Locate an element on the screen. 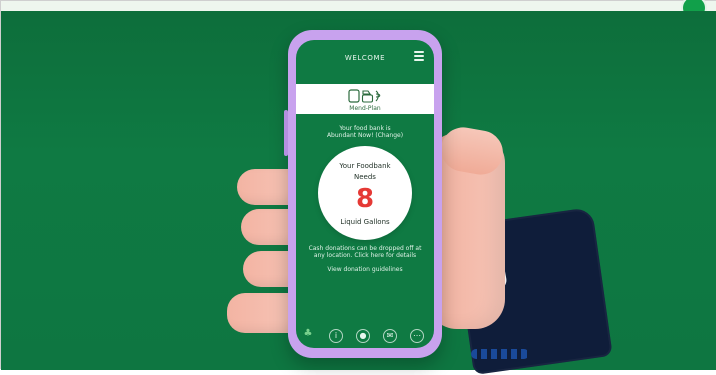 The image size is (716, 375). logo-card: Mend-Plan is located at coordinates (365, 99).